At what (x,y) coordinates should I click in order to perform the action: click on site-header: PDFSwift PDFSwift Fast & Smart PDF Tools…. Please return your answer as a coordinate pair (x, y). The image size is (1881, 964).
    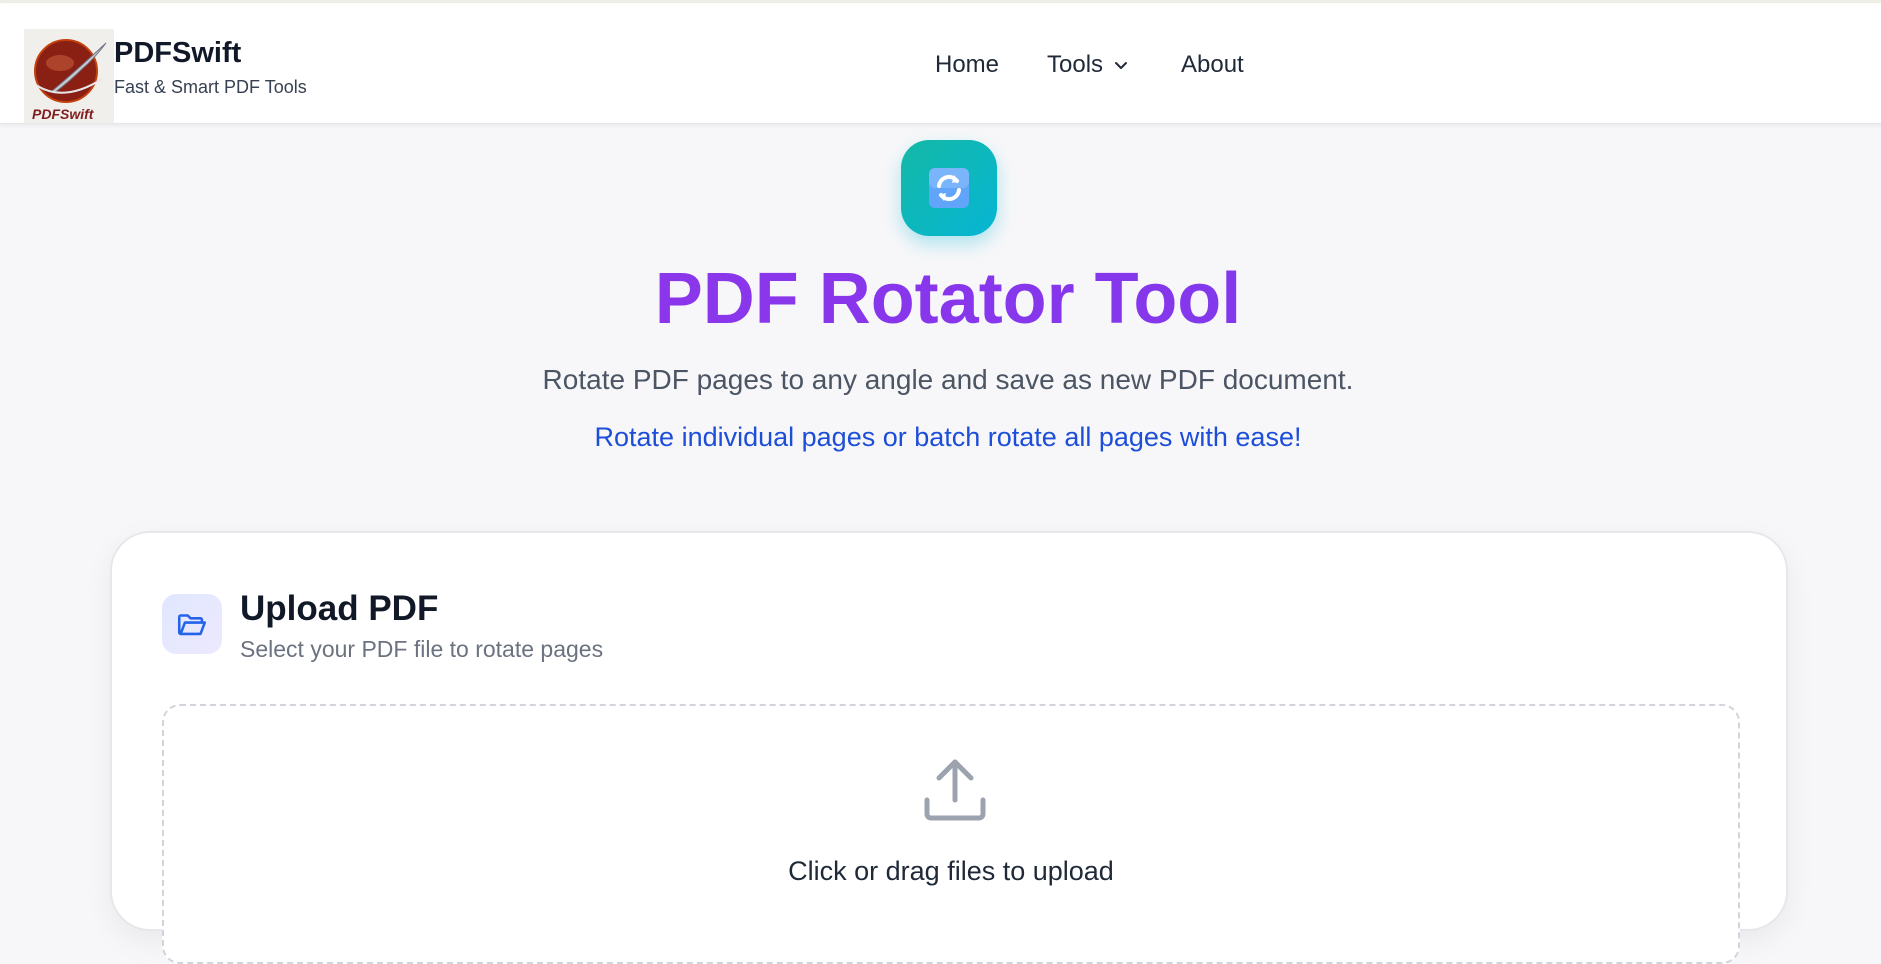
    Looking at the image, I should click on (940, 63).